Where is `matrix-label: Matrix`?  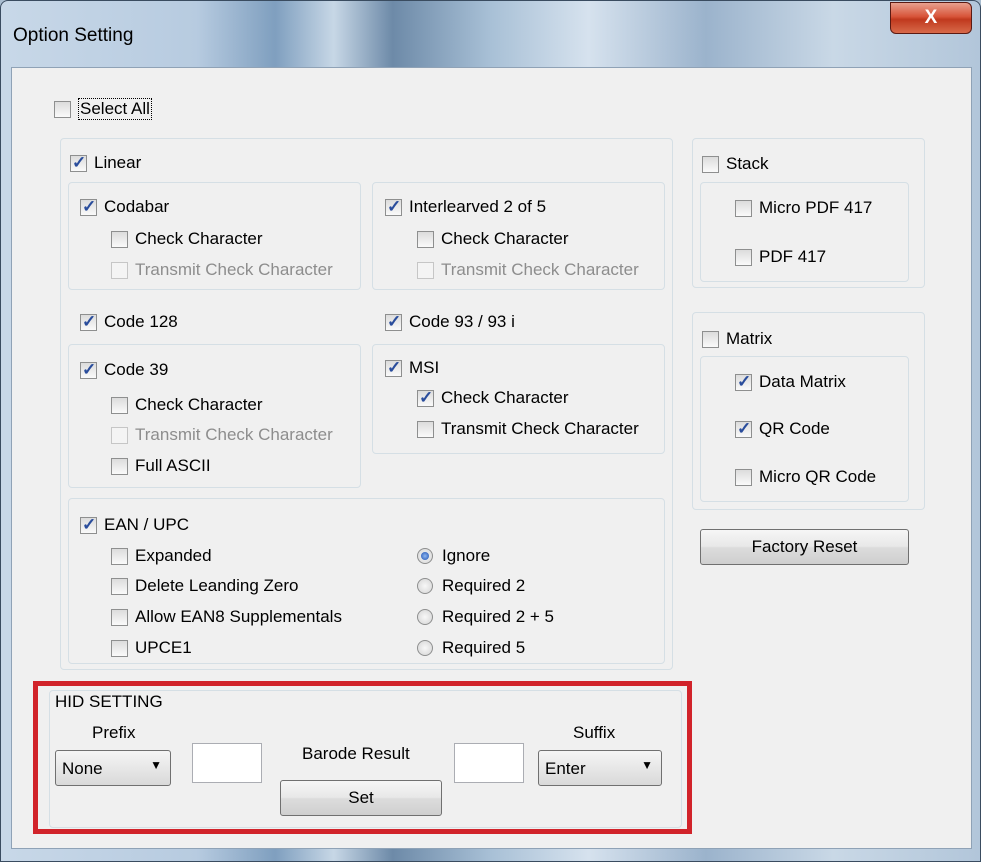 matrix-label: Matrix is located at coordinates (749, 338).